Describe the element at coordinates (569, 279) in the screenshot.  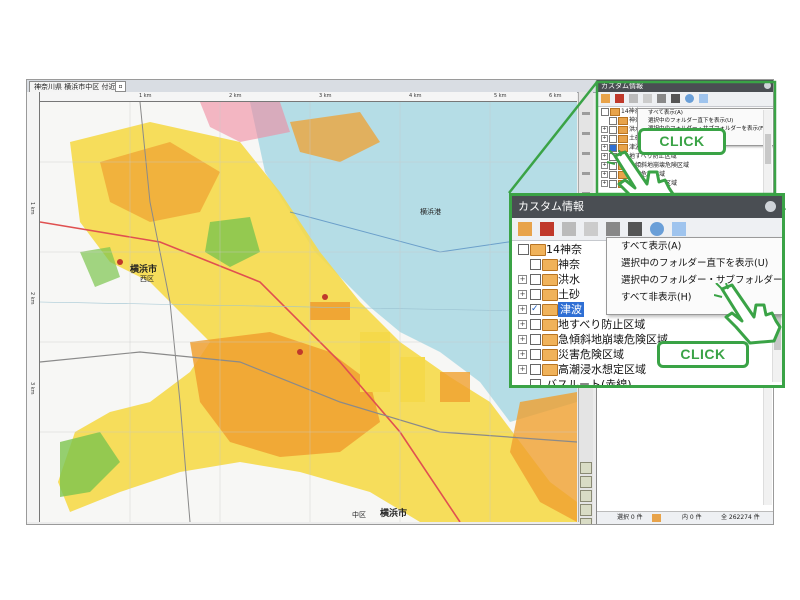
I see `tree-row-label: 洪水` at that location.